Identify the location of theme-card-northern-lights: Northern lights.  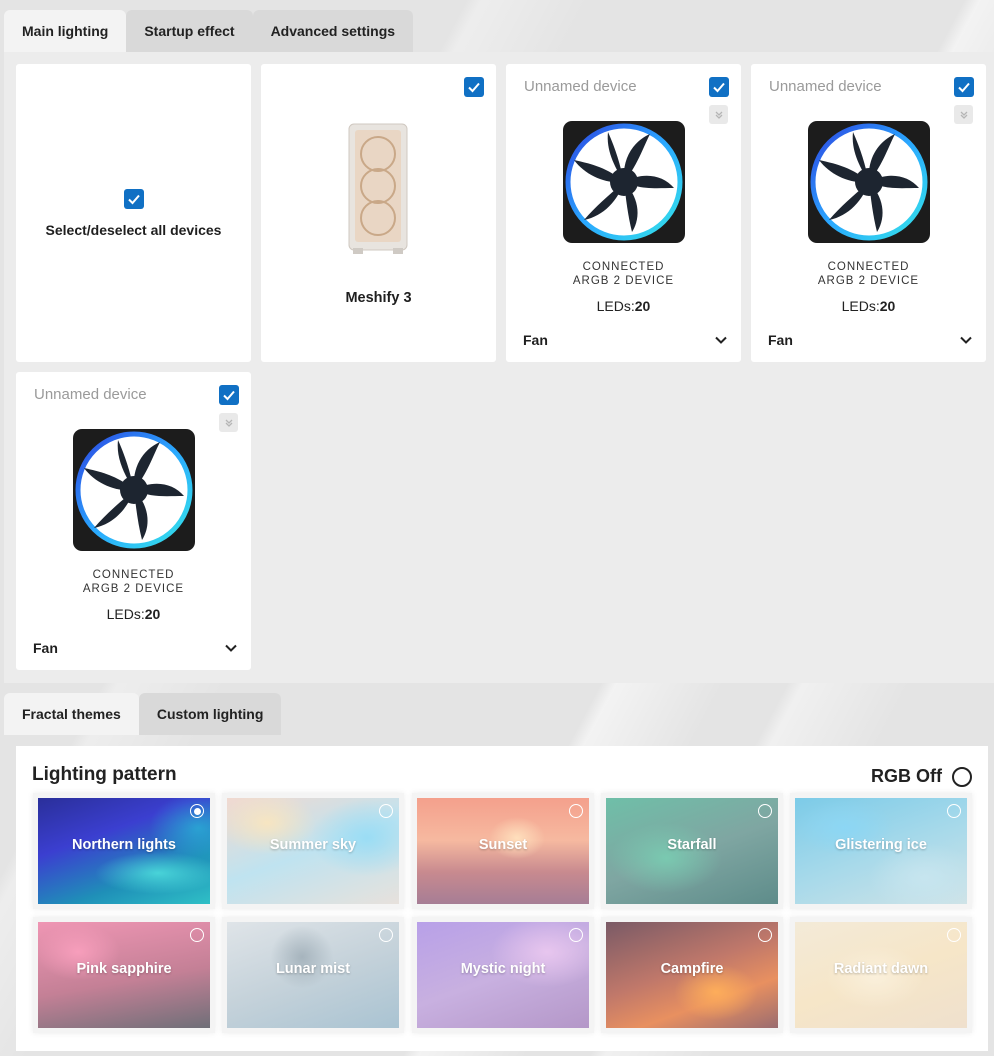
(124, 851).